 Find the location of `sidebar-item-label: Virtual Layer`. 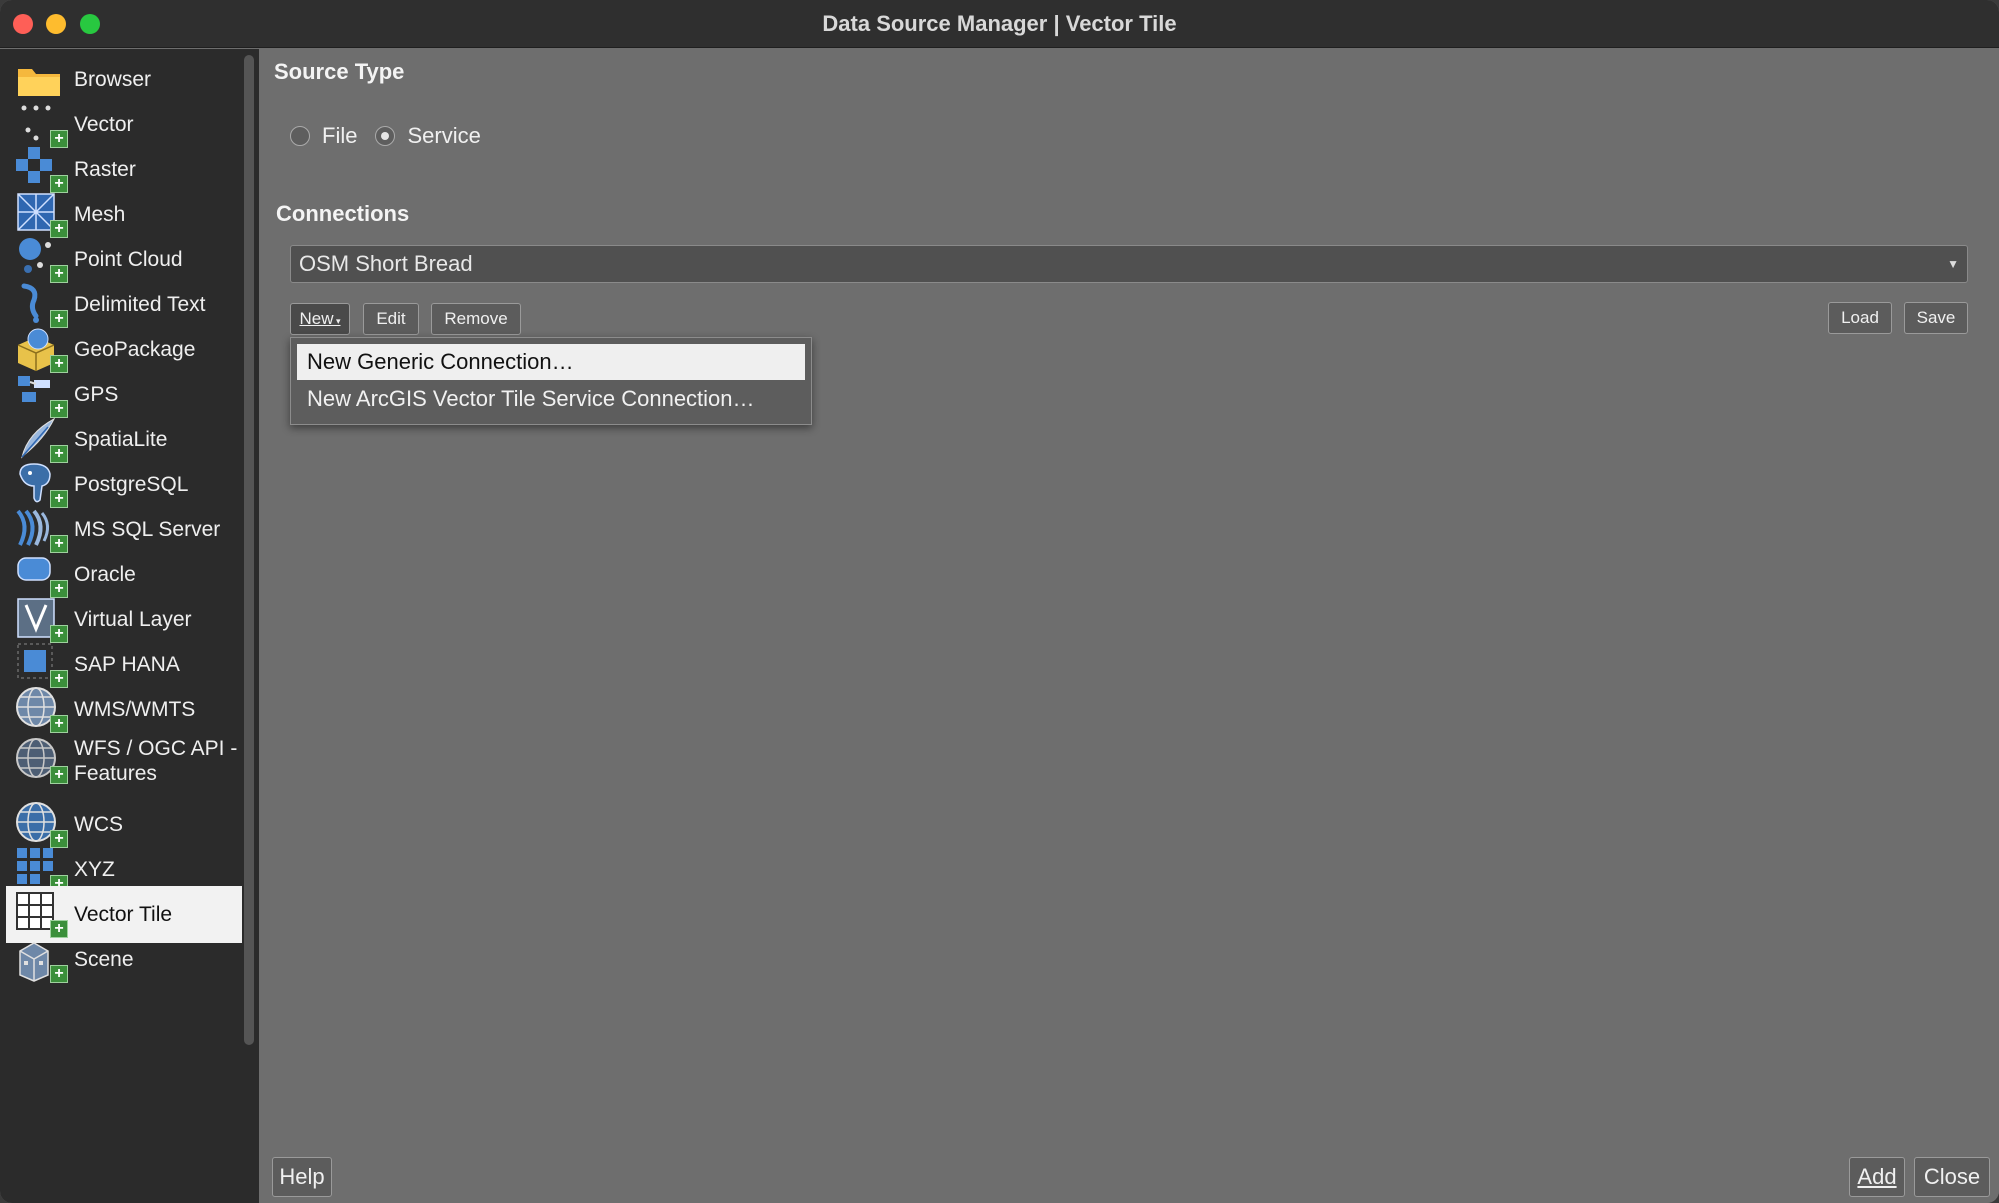

sidebar-item-label: Virtual Layer is located at coordinates (133, 619).